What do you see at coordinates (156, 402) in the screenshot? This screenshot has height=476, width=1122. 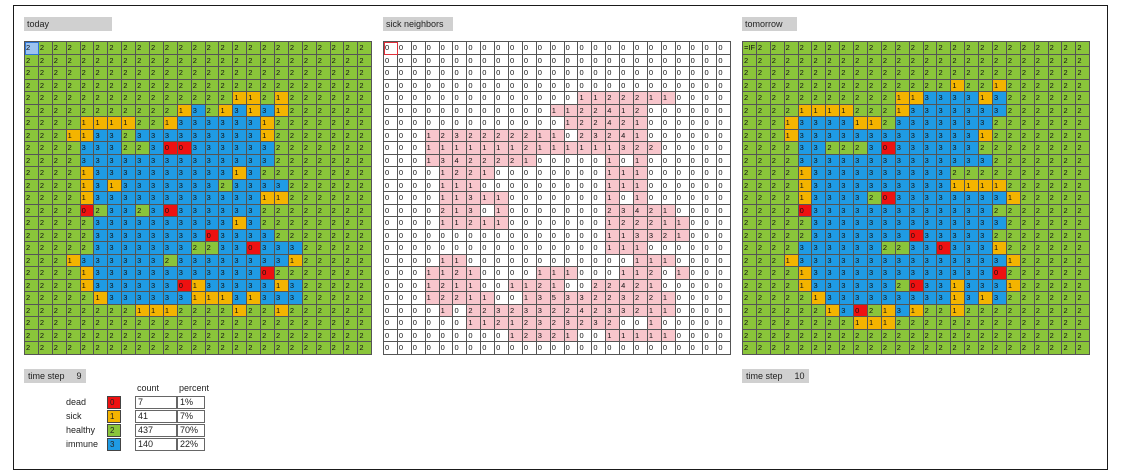 I see `legend-count: 7` at bounding box center [156, 402].